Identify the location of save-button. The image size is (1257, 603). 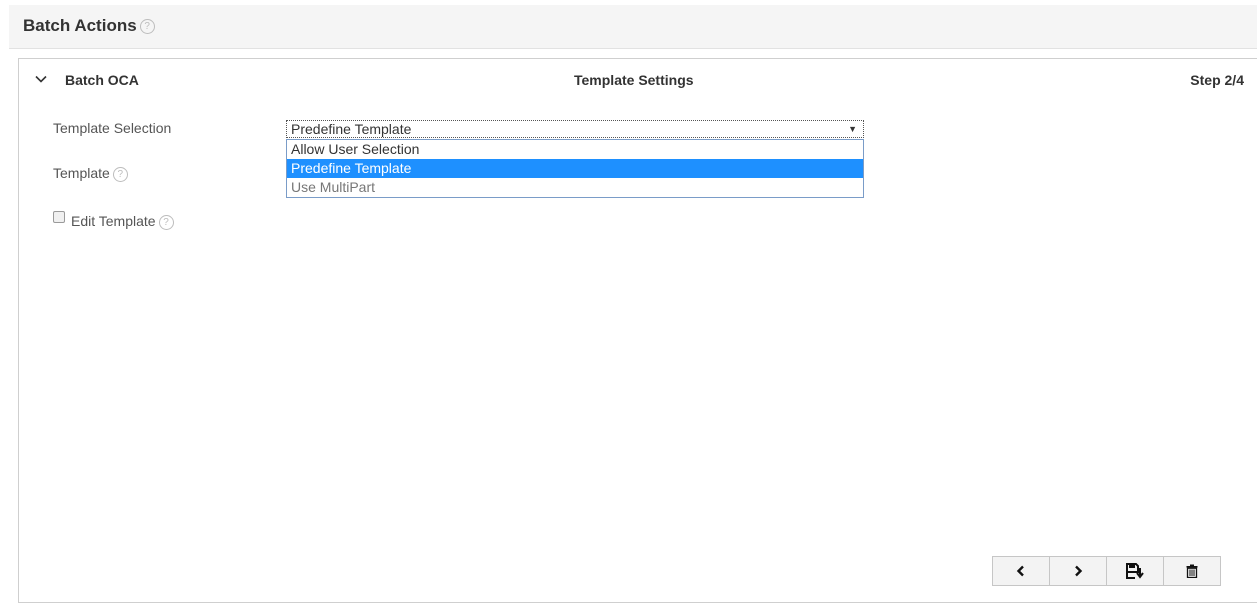
(1135, 571).